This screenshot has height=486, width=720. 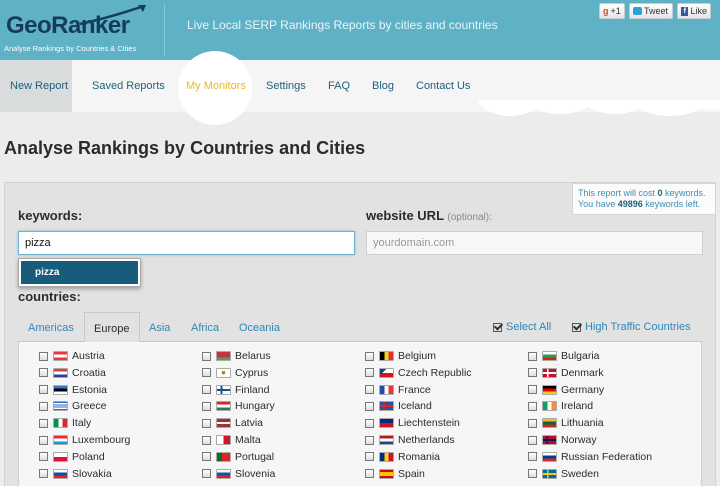 I want to click on autocomplete-item: pizza, so click(x=79, y=272).